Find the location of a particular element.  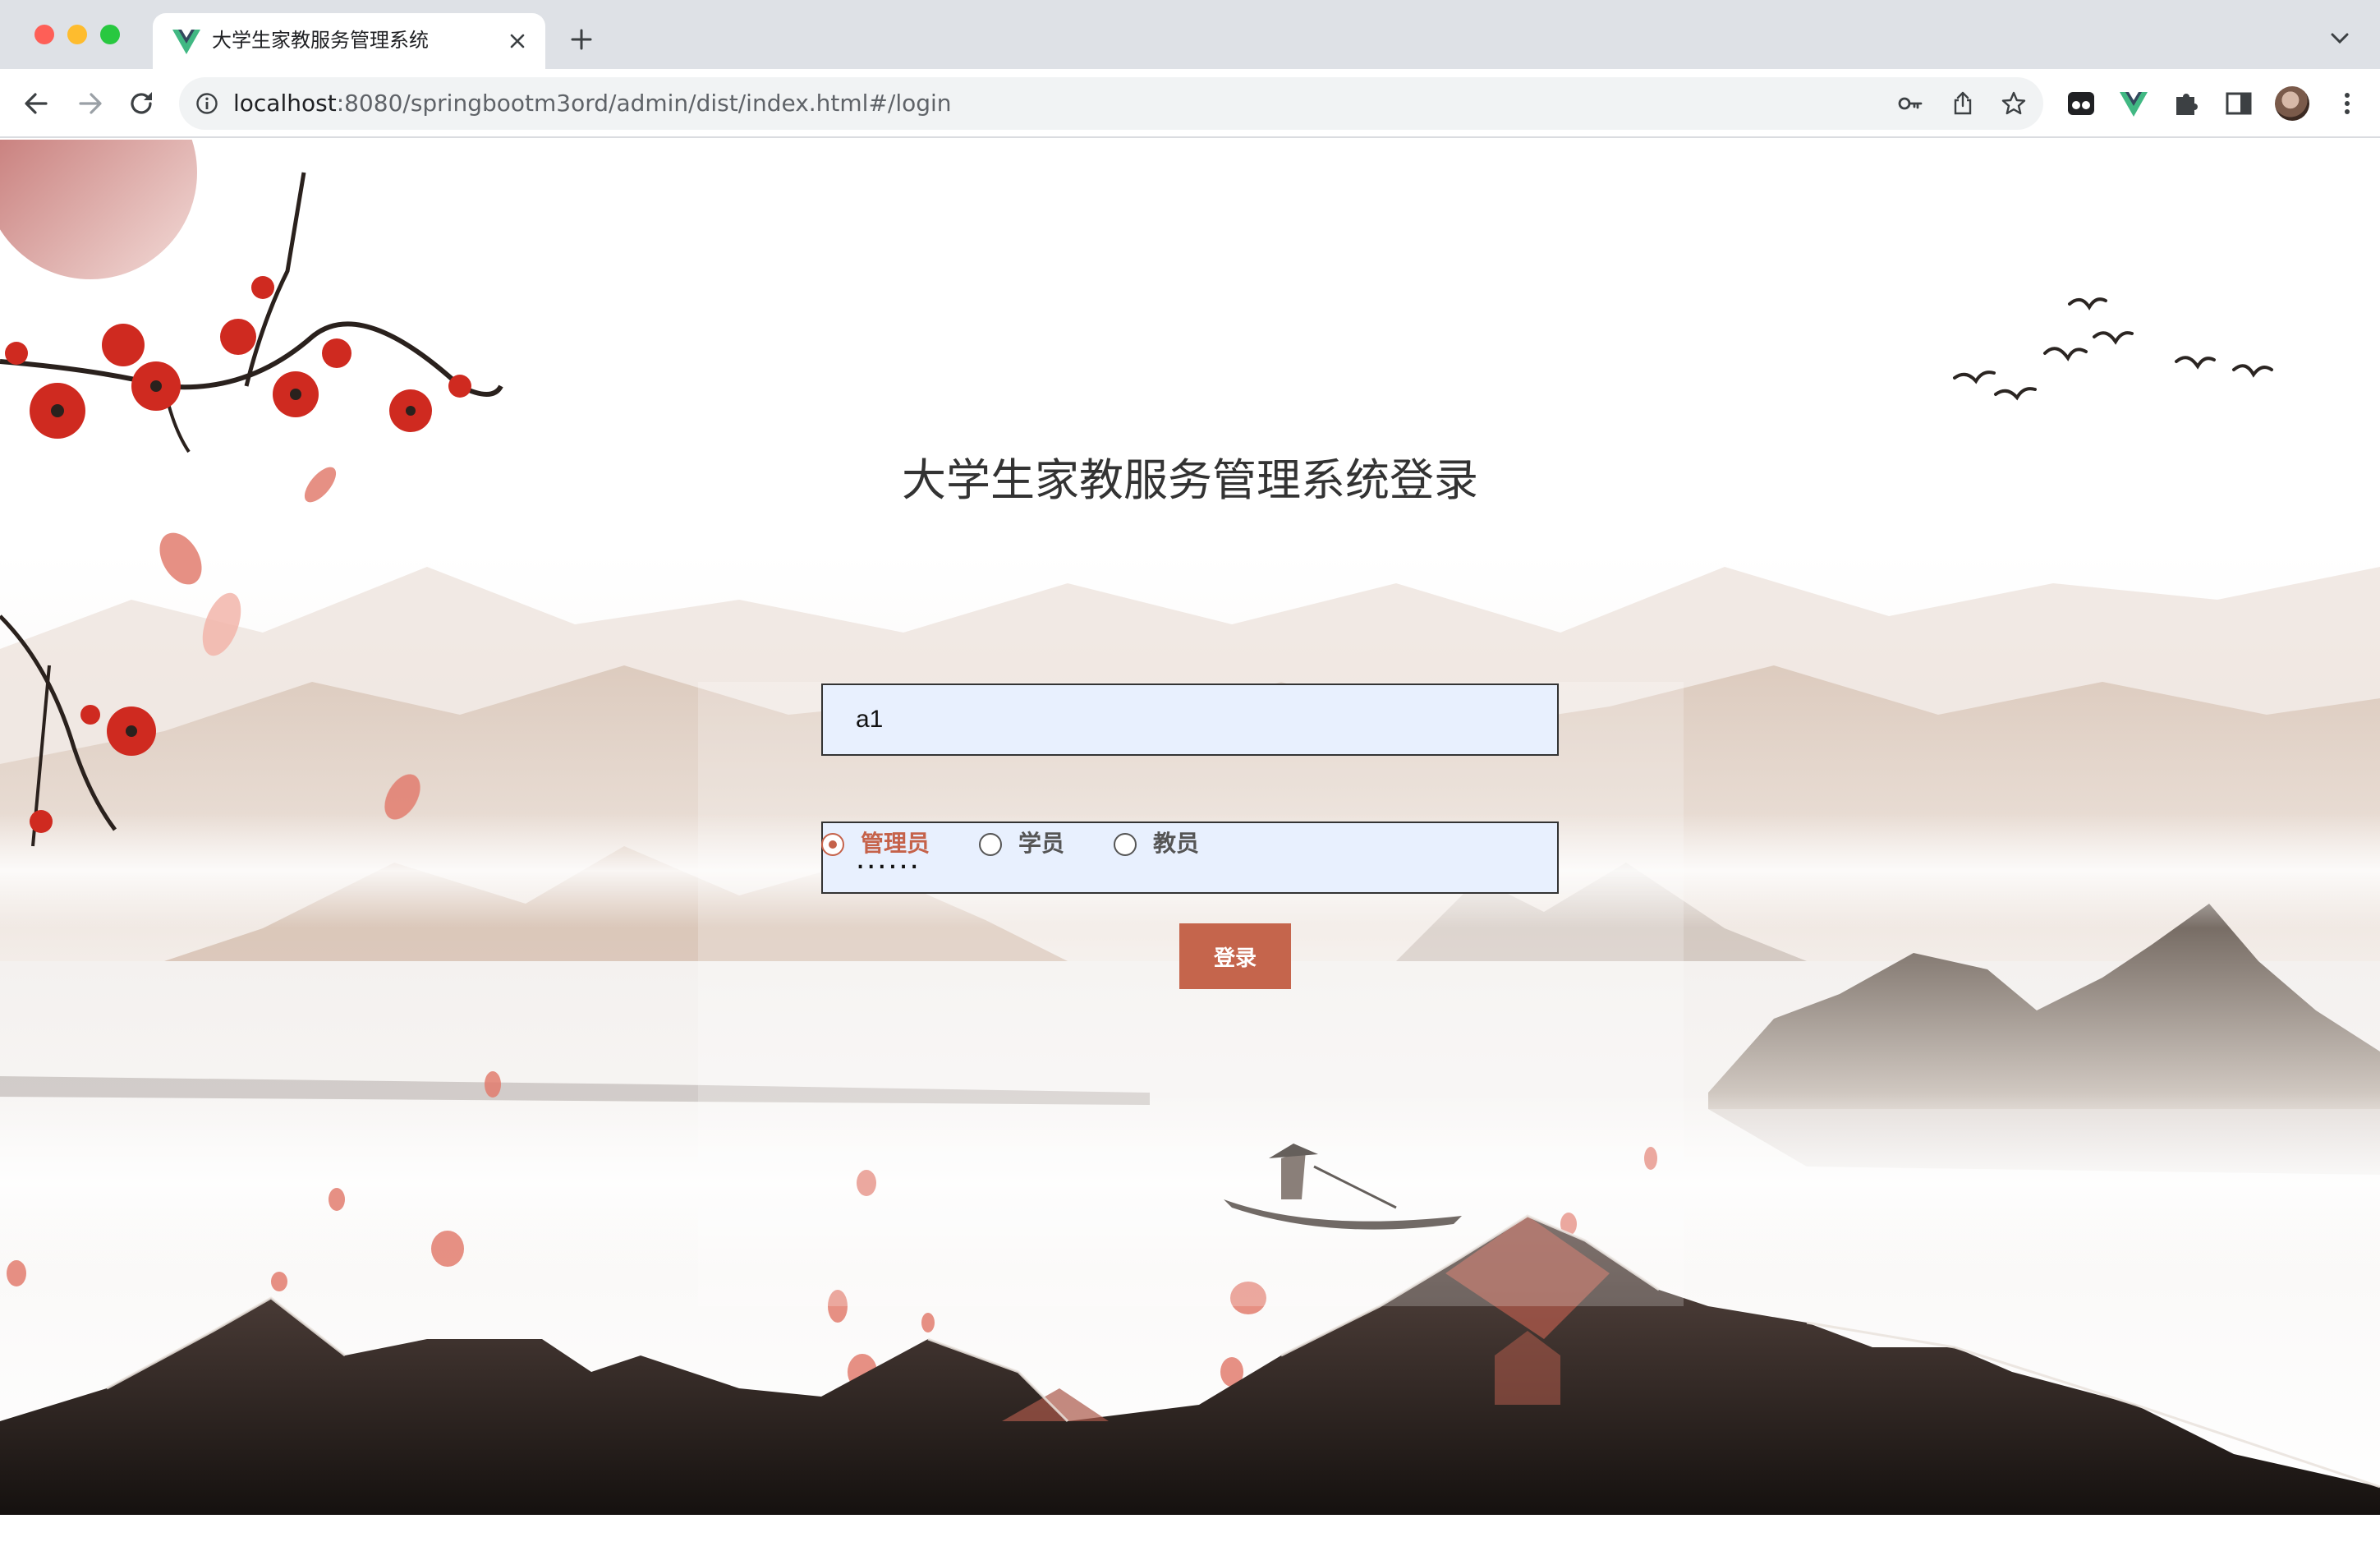

username-input is located at coordinates (1190, 719).